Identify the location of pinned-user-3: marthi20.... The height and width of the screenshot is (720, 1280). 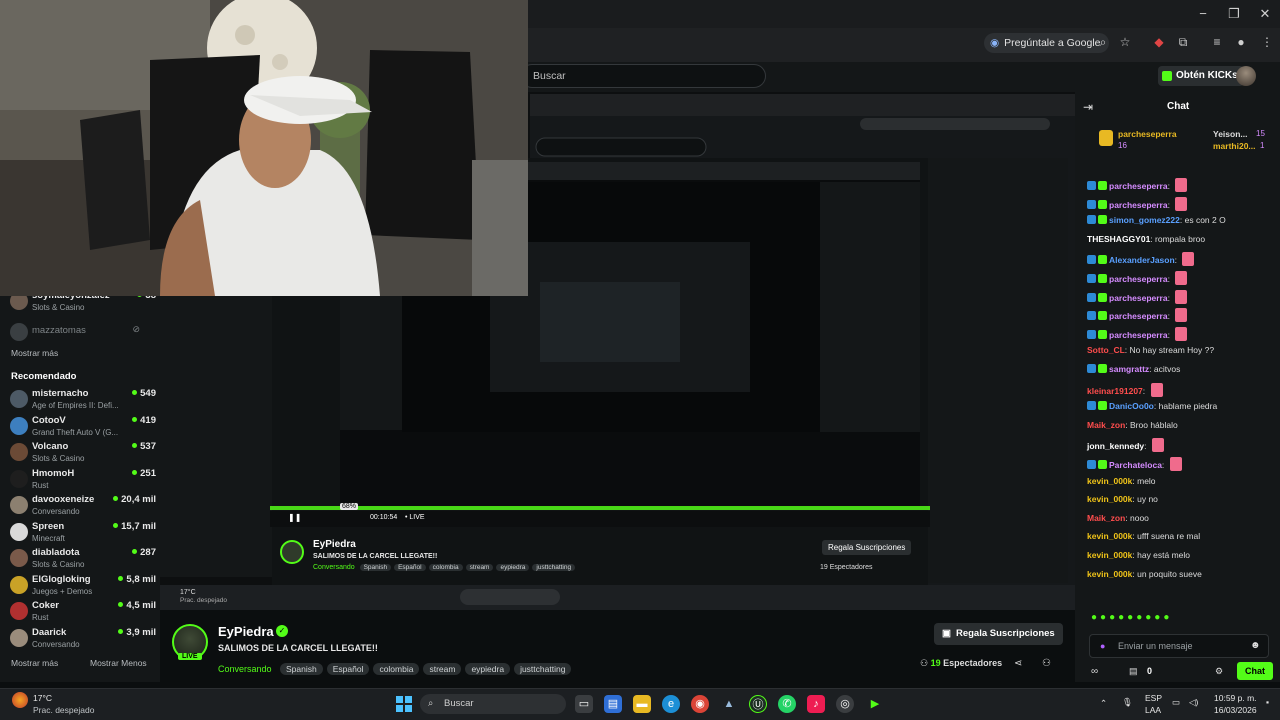
(1234, 146).